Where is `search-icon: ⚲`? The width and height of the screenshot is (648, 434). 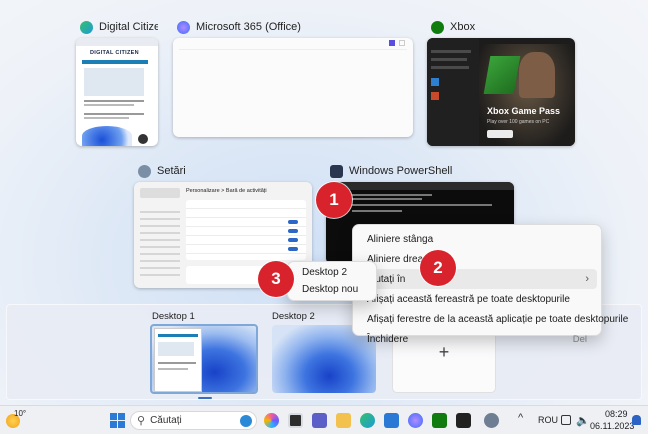
search-icon: ⚲ is located at coordinates (141, 421).